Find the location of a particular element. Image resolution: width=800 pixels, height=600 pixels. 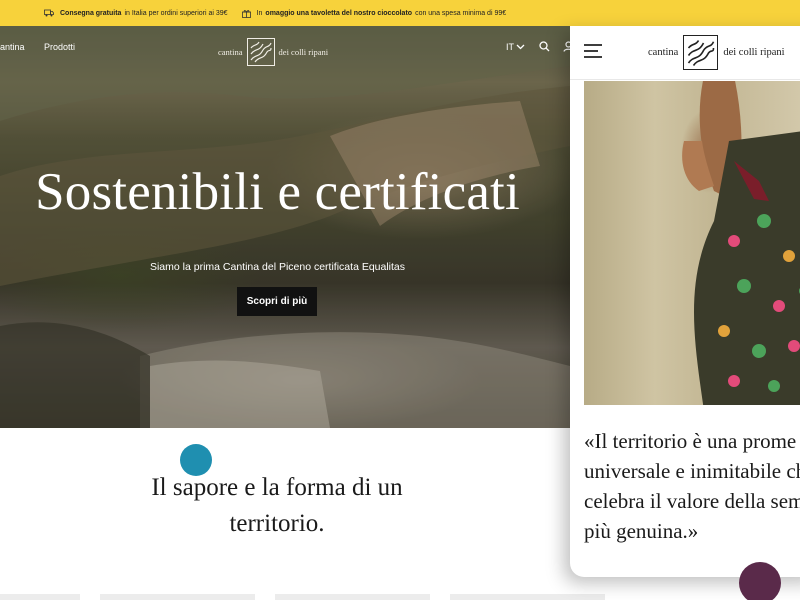

quote-line: celebra il valore della semp is located at coordinates (692, 501).